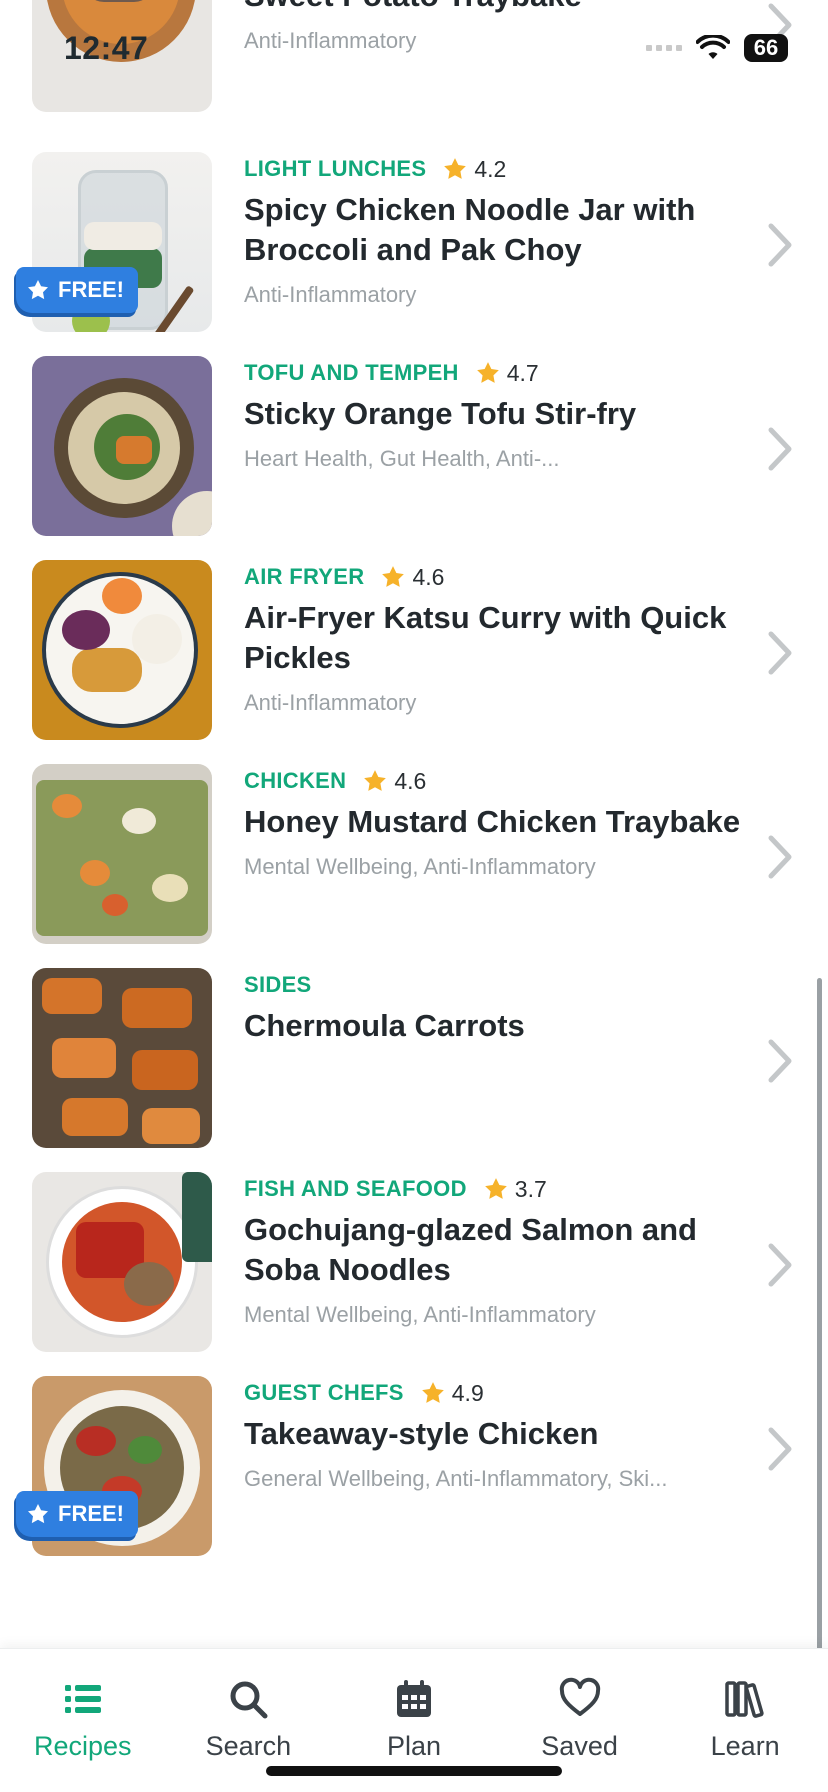 The width and height of the screenshot is (828, 1792). I want to click on recipe-category: FISH AND SEAFOOD, so click(355, 1188).